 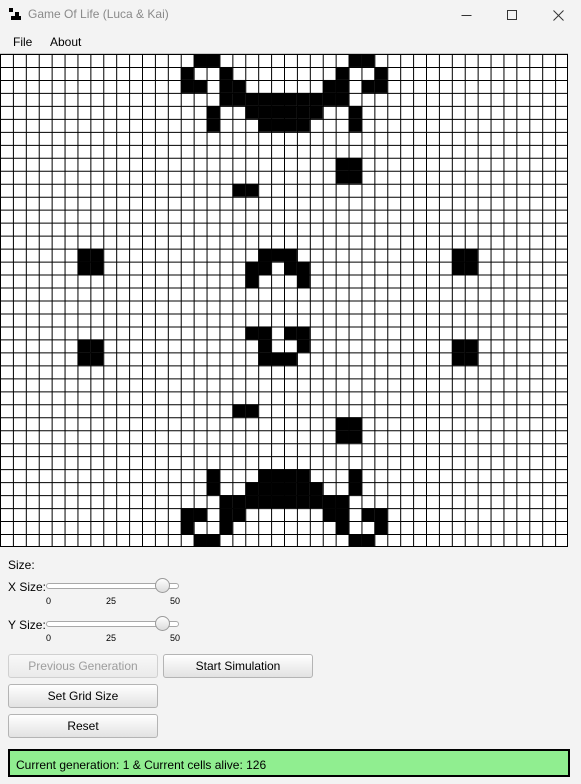 I want to click on menu-file: File, so click(x=22, y=42).